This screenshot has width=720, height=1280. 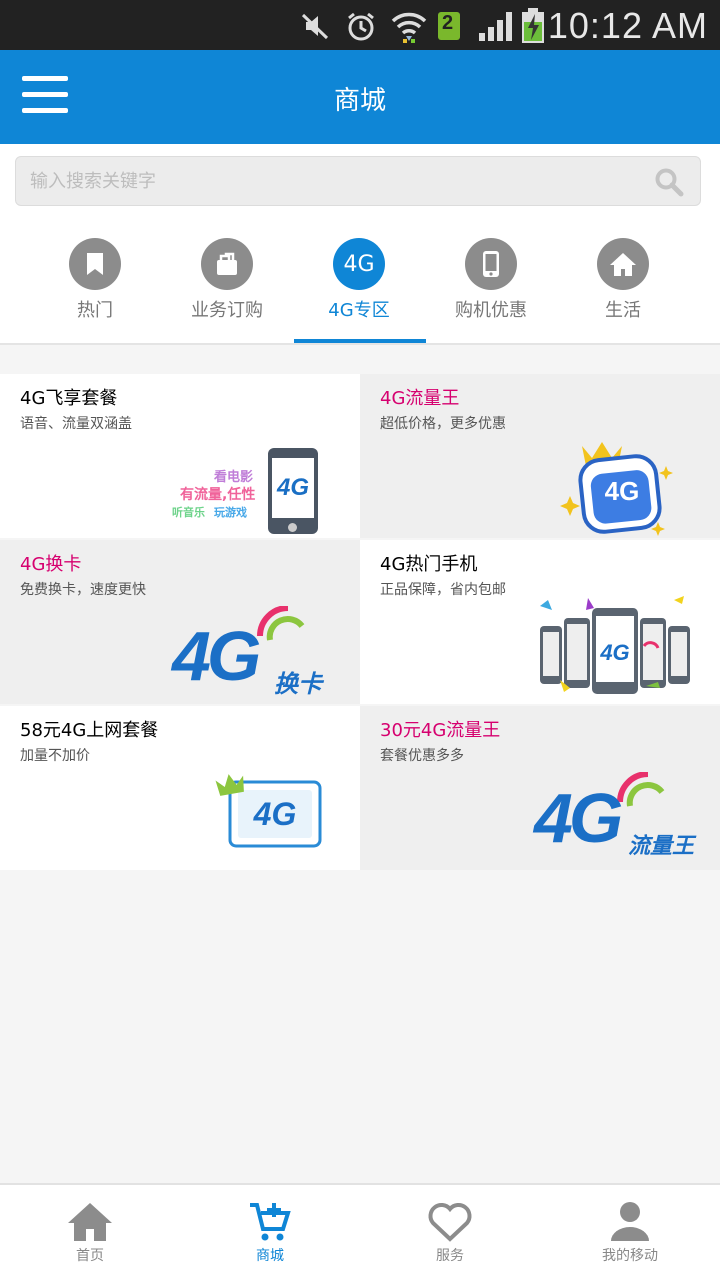 I want to click on product-subtitle: 套餐优惠多多, so click(x=422, y=756).